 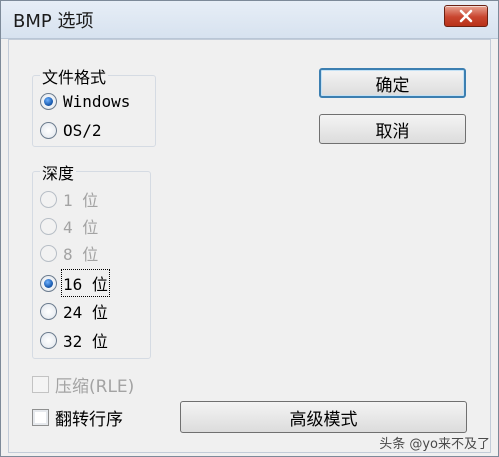 I want to click on depth-radio-1: 1 位, so click(x=69, y=199).